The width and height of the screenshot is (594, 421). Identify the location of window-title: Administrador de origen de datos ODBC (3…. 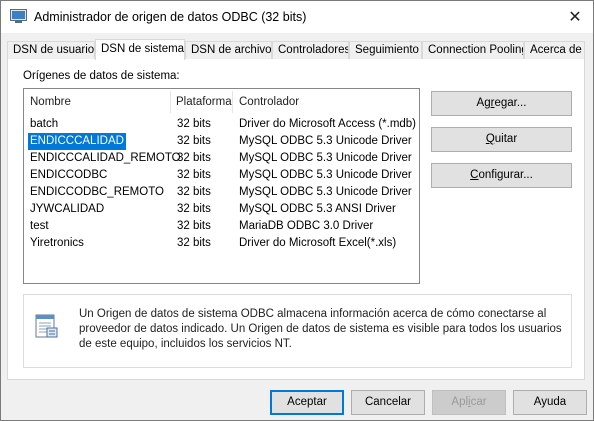
(170, 17).